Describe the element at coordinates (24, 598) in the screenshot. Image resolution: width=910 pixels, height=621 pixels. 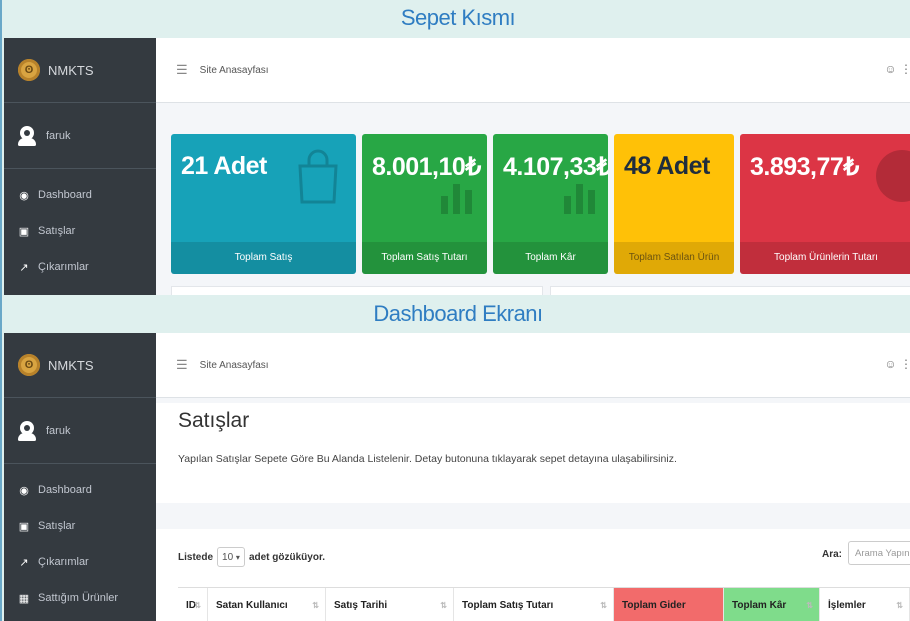
I see `store-icon: ▦` at that location.